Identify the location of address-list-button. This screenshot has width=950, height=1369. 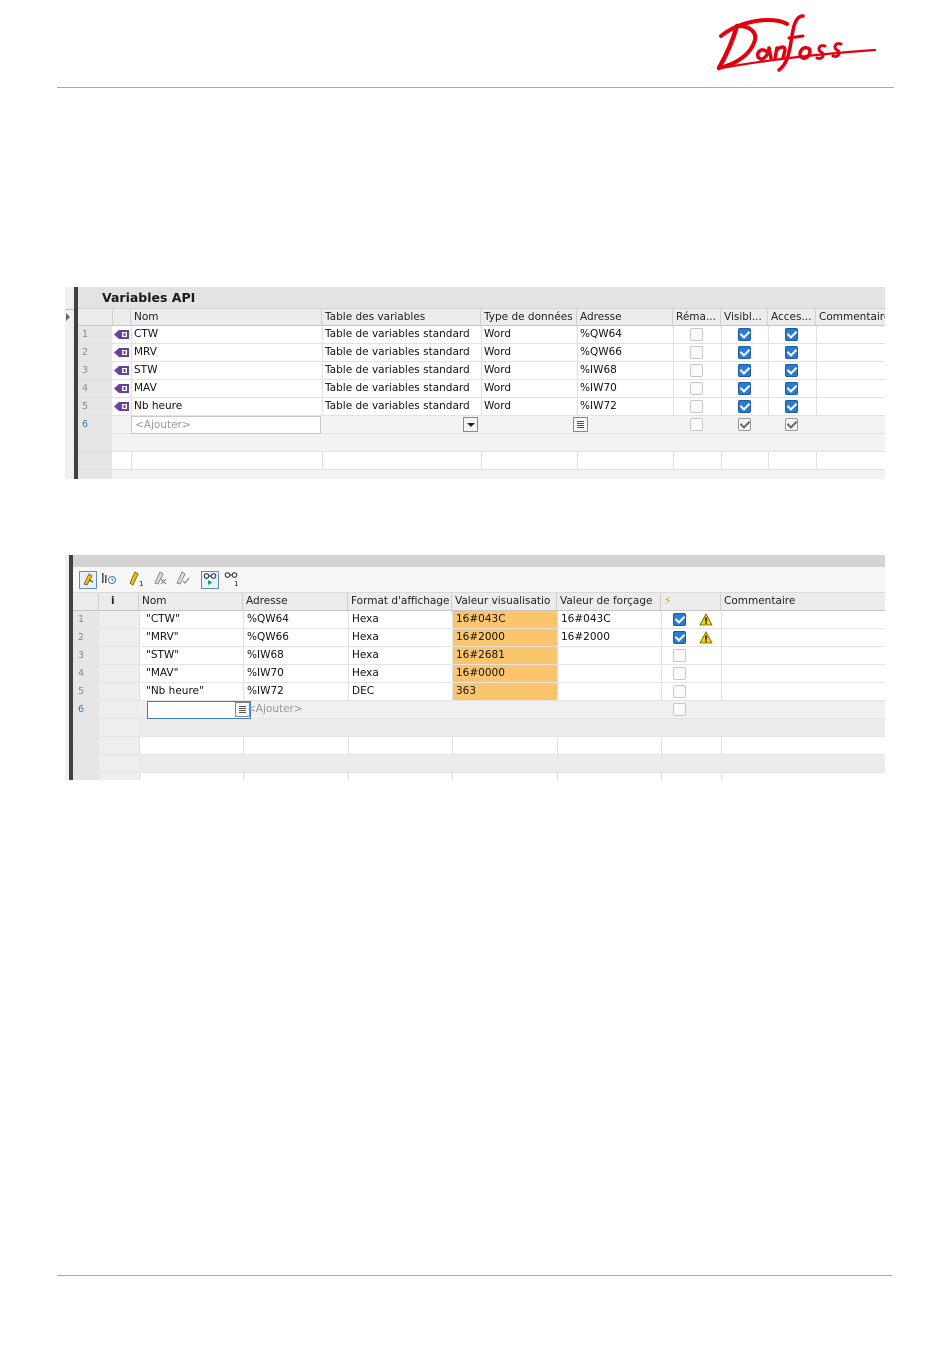
(580, 424).